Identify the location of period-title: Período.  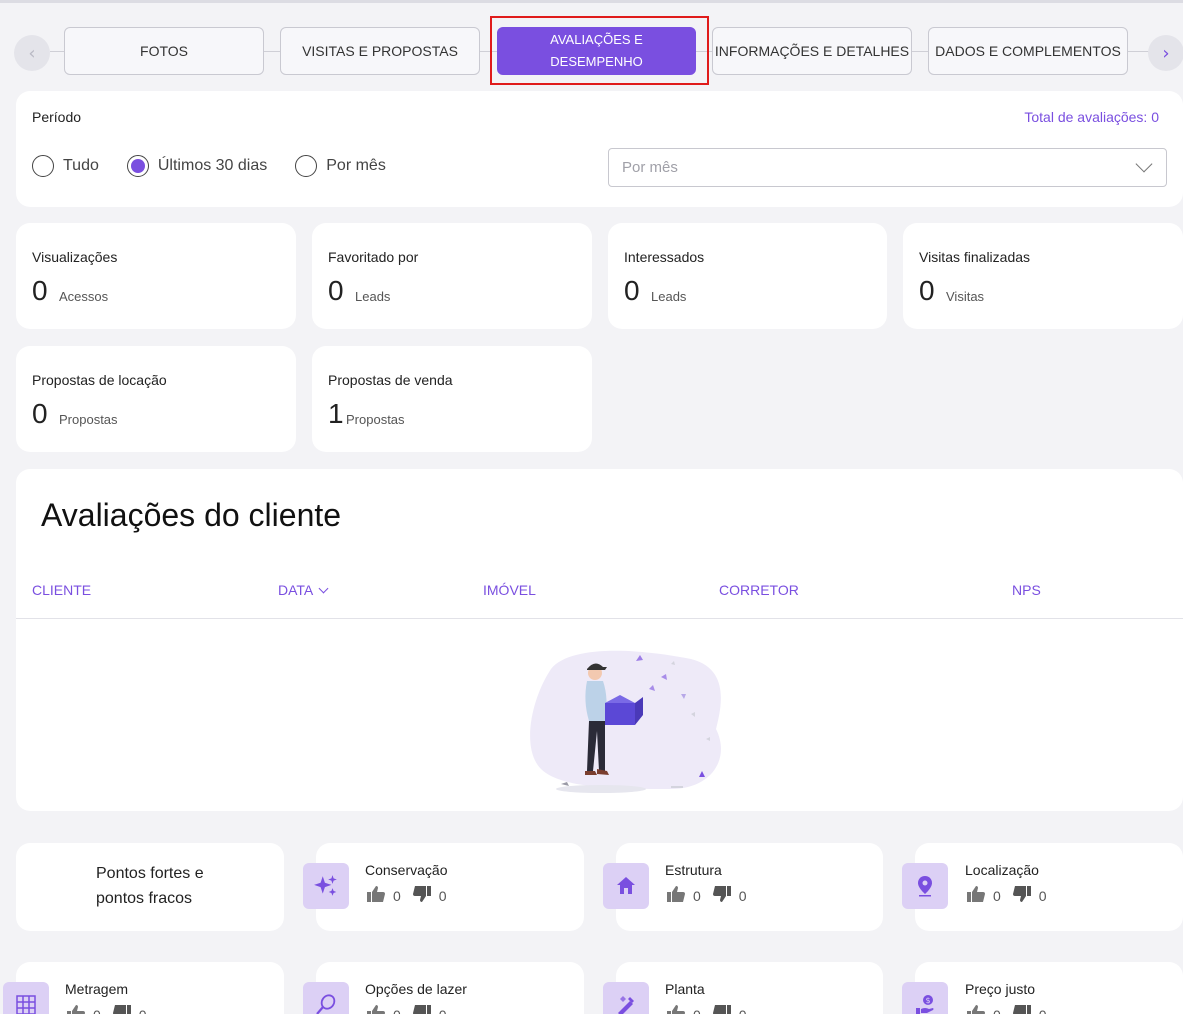
(57, 117).